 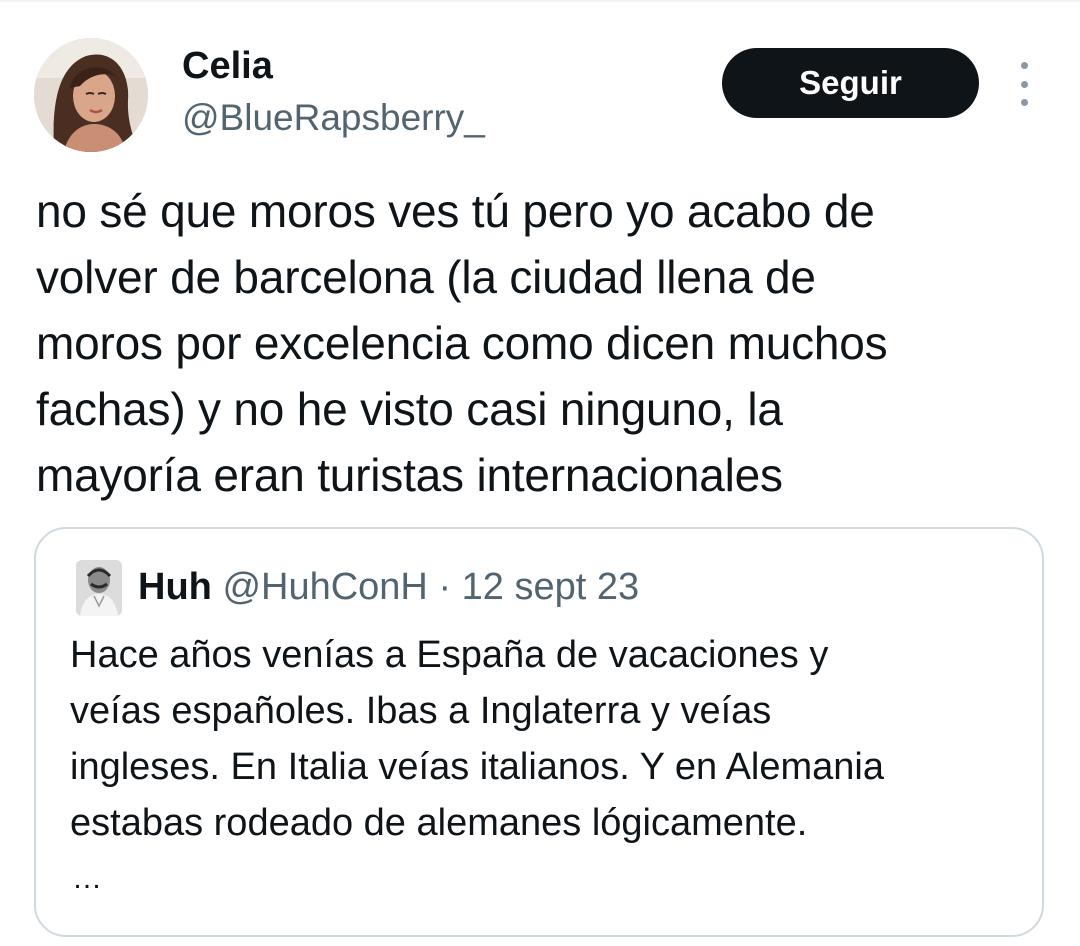 I want to click on tweet-text-line: fachas) y no he visto casi ninguno, la, so click(x=409, y=409).